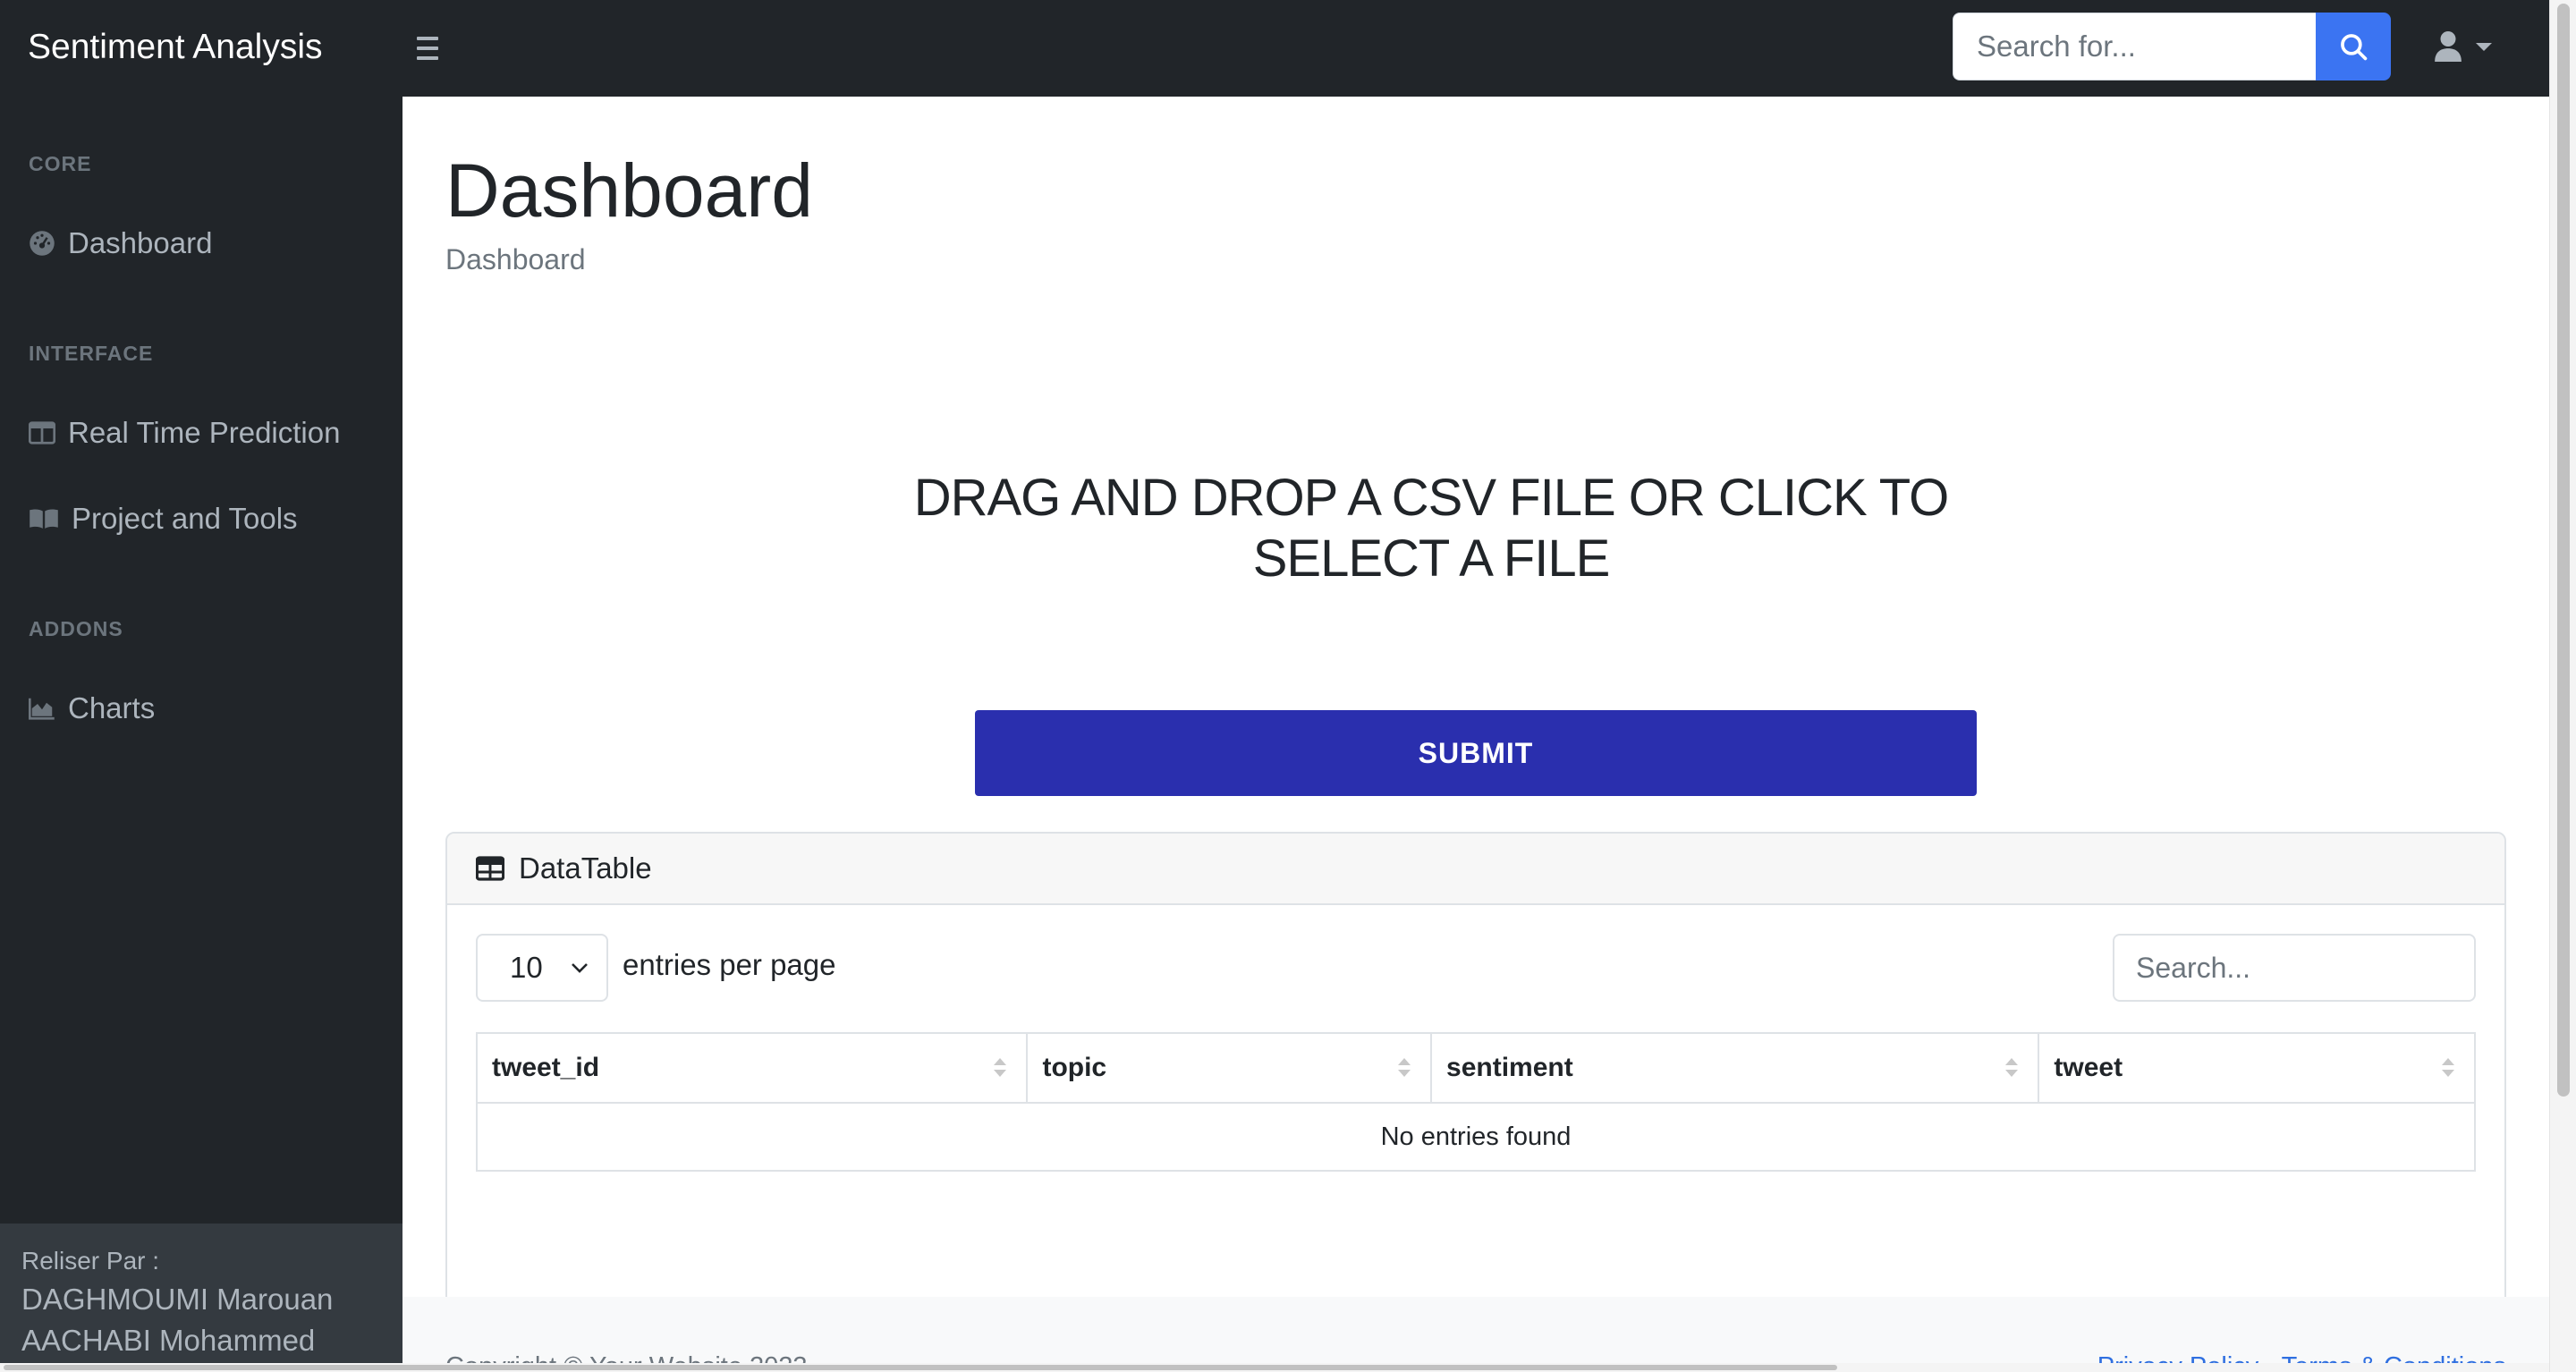  I want to click on area-chart-icon, so click(42, 709).